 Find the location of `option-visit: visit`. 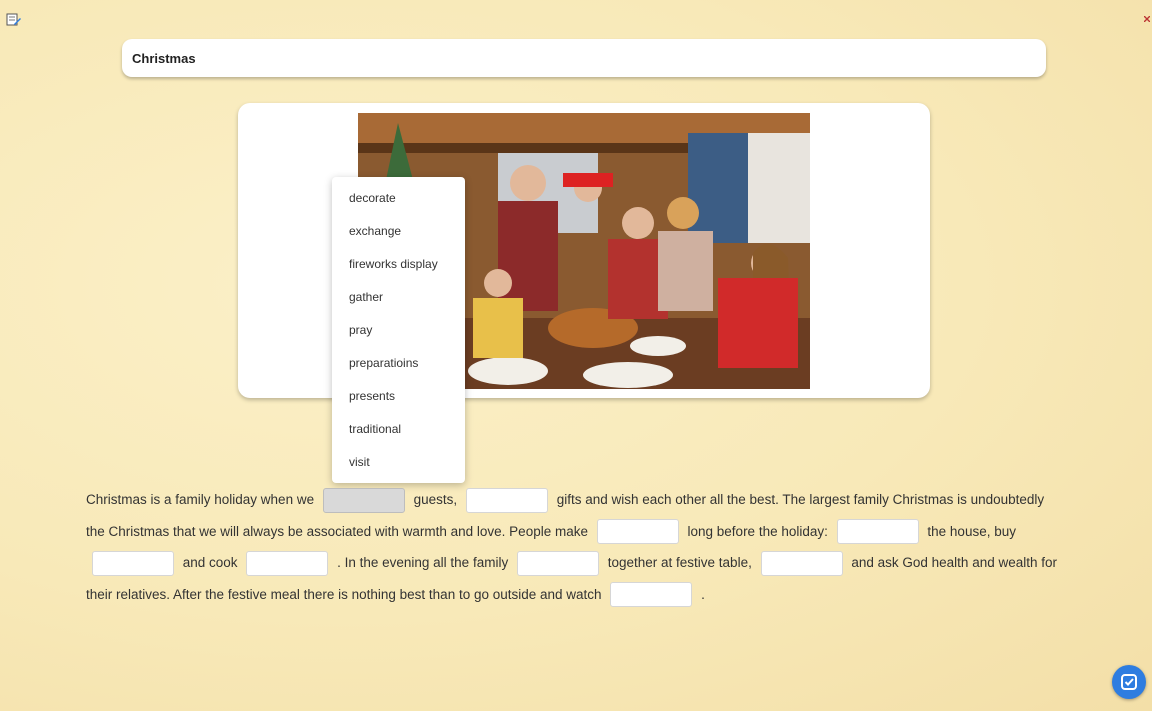

option-visit: visit is located at coordinates (398, 462).